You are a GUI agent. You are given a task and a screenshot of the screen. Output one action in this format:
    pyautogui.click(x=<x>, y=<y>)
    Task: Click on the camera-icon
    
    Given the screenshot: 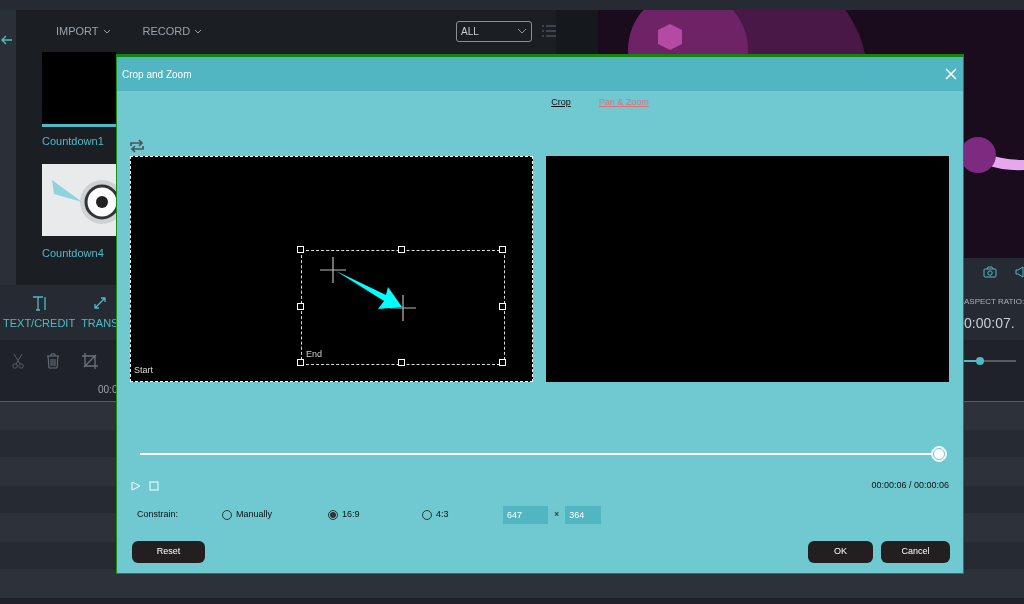 What is the action you would take?
    pyautogui.click(x=990, y=271)
    